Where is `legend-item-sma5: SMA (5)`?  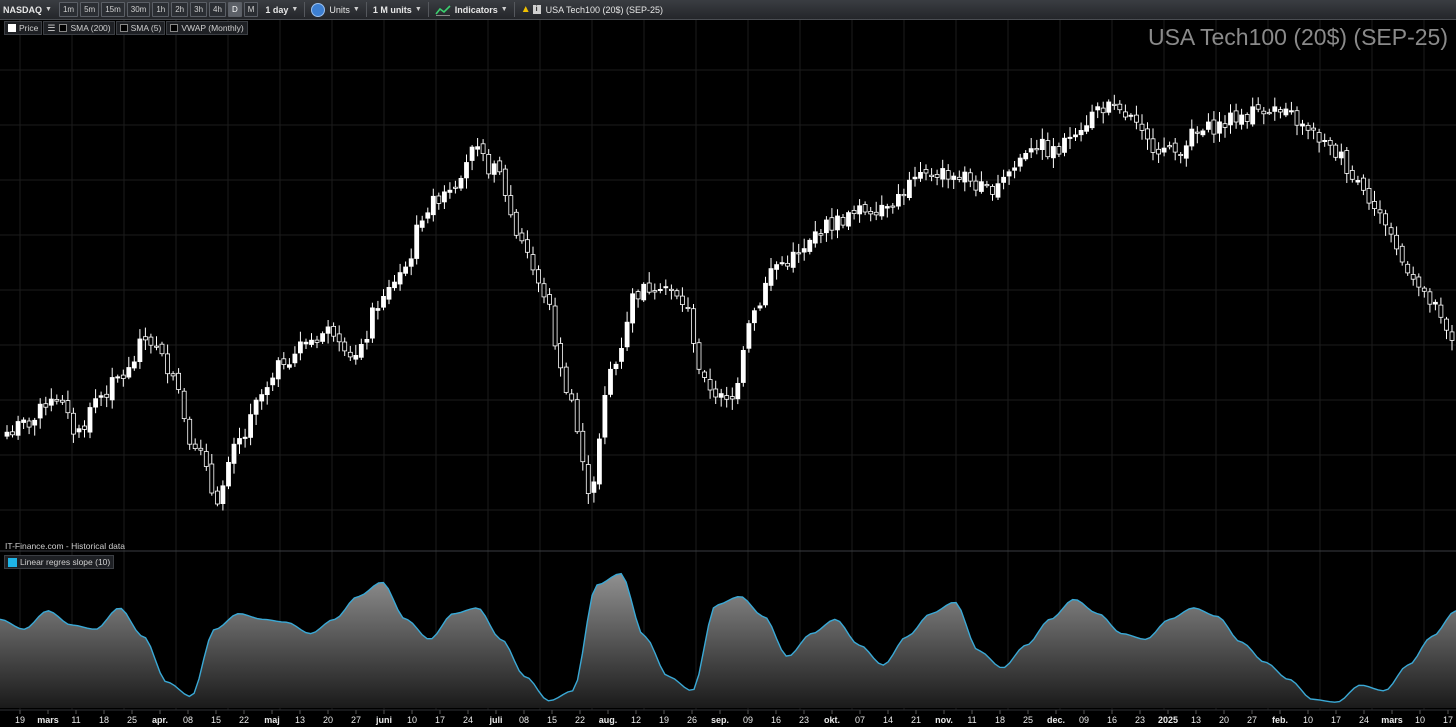 legend-item-sma5: SMA (5) is located at coordinates (140, 28).